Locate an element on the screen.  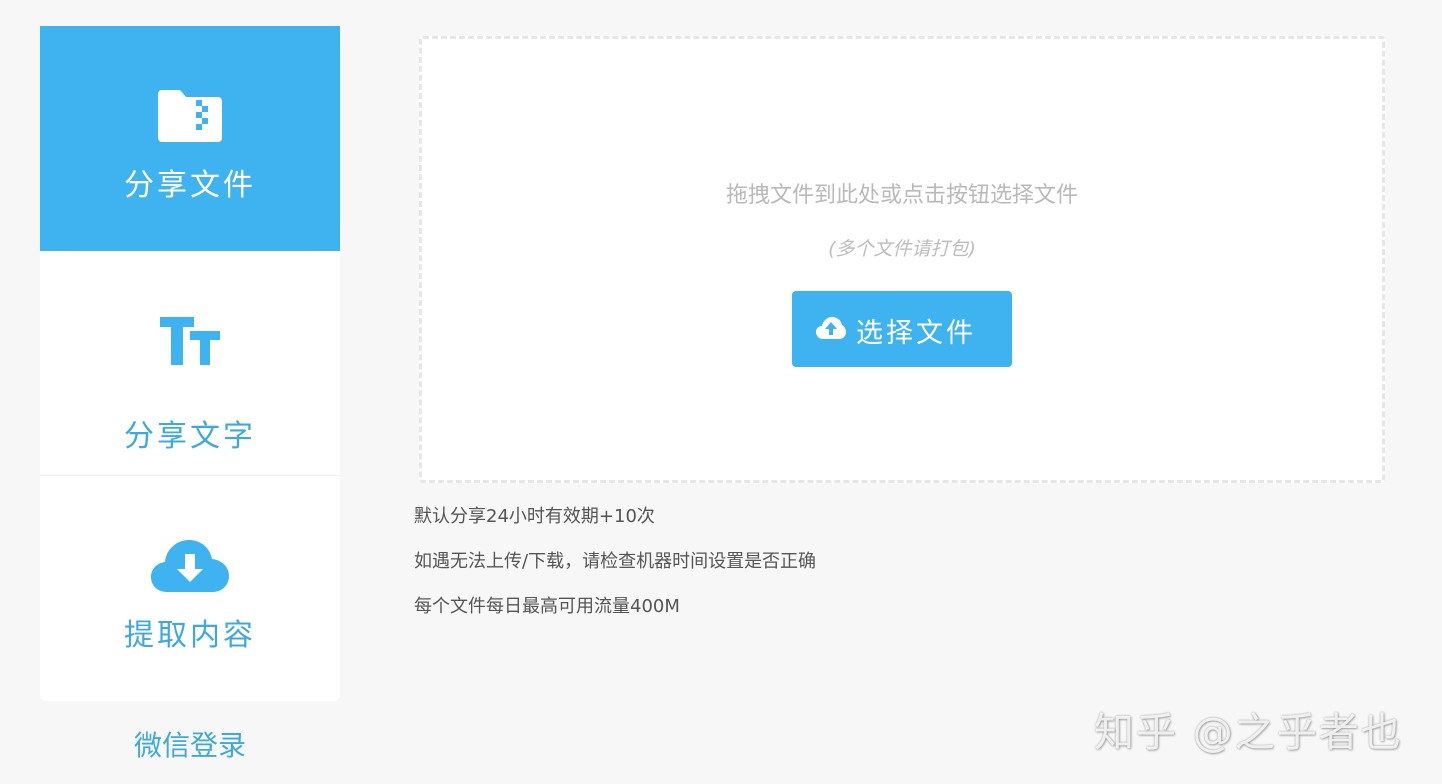
sidebar-item-label: 分享文字 is located at coordinates (190, 436).